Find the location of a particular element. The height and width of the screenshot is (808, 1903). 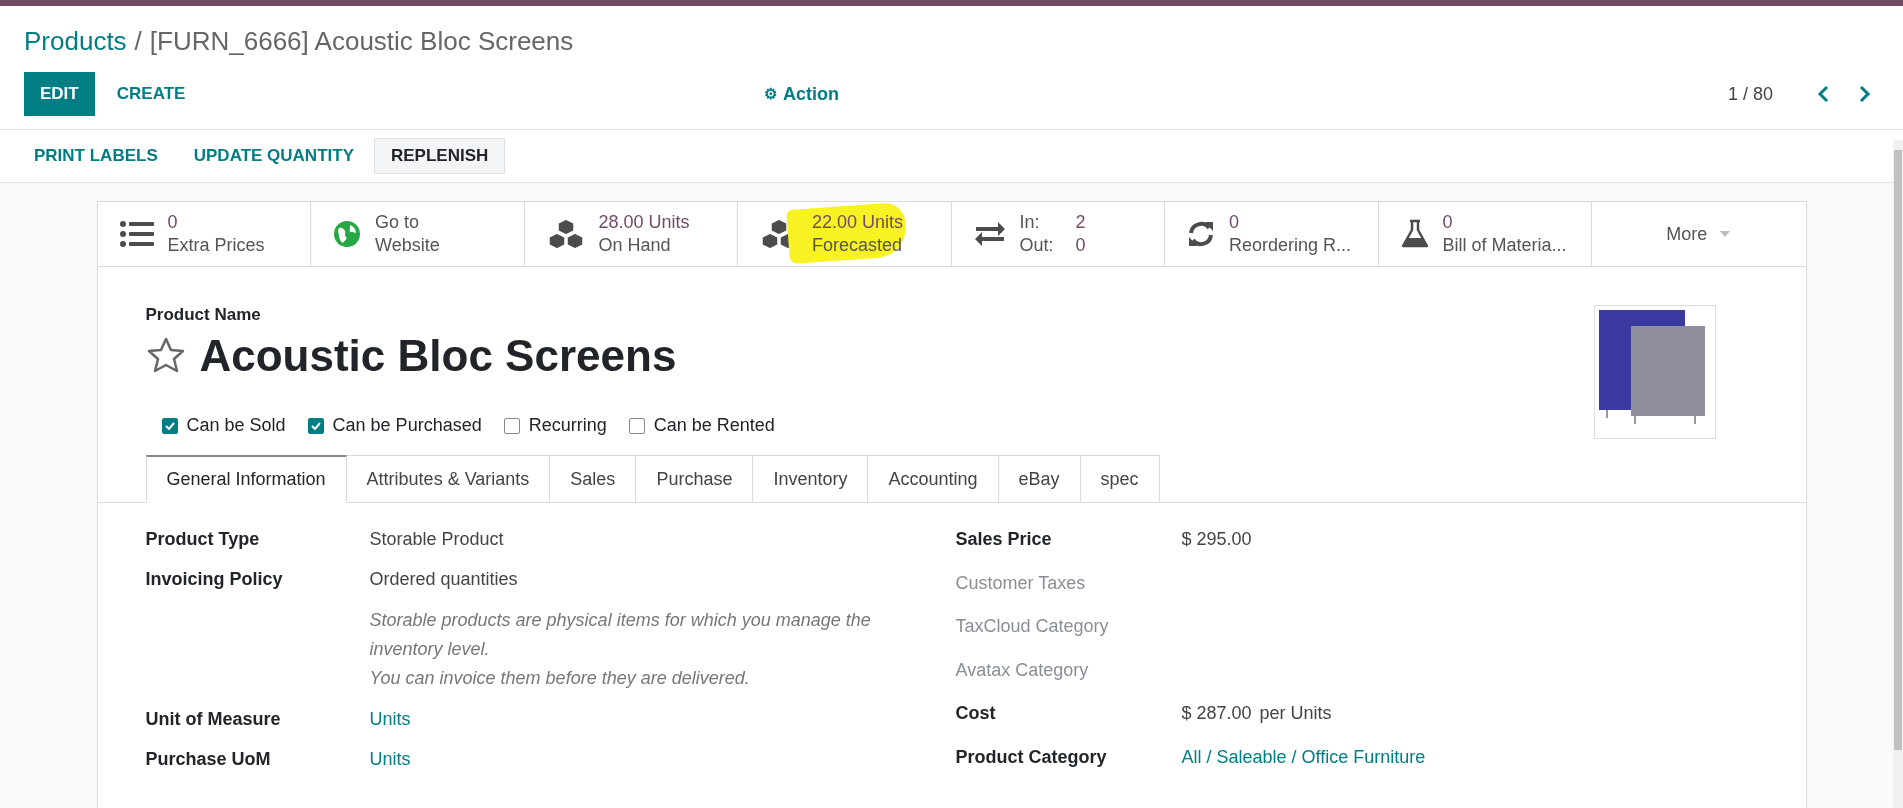

toolbar-button: UPDATE QUANTITY is located at coordinates (273, 156).